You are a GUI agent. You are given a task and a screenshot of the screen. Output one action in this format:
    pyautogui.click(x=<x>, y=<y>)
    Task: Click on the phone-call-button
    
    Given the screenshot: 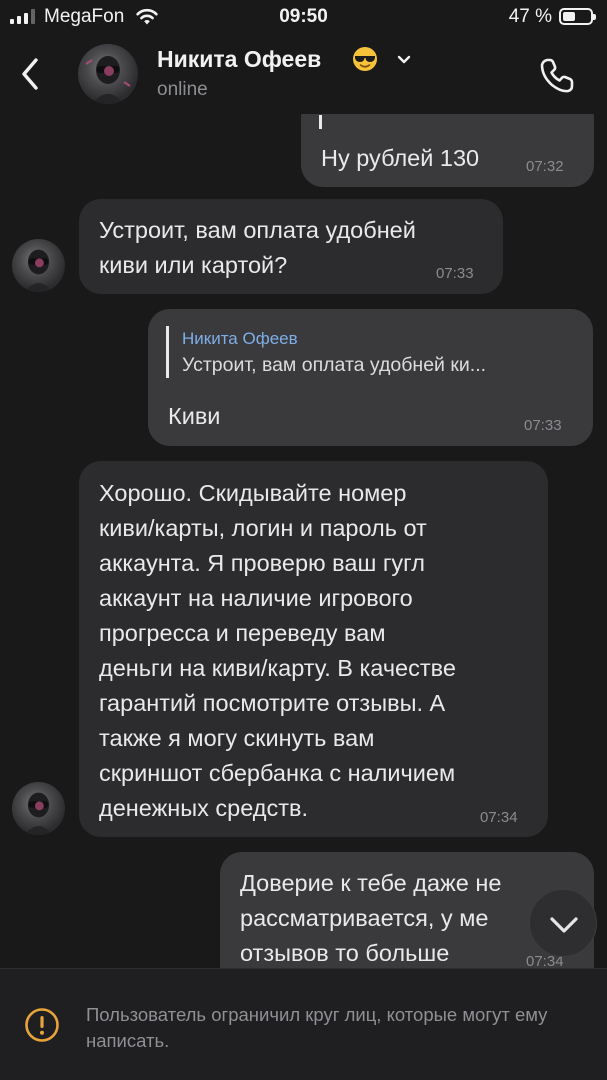 What is the action you would take?
    pyautogui.click(x=557, y=75)
    